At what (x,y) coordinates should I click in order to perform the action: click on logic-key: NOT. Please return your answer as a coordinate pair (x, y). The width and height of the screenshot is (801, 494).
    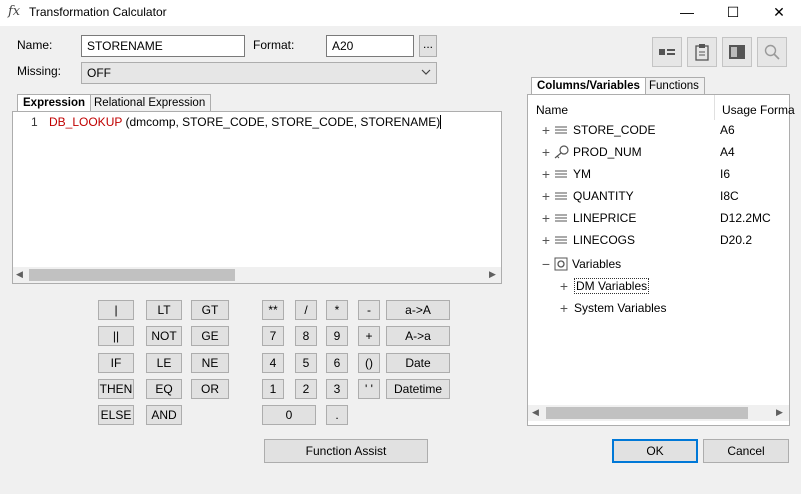
    Looking at the image, I should click on (164, 336).